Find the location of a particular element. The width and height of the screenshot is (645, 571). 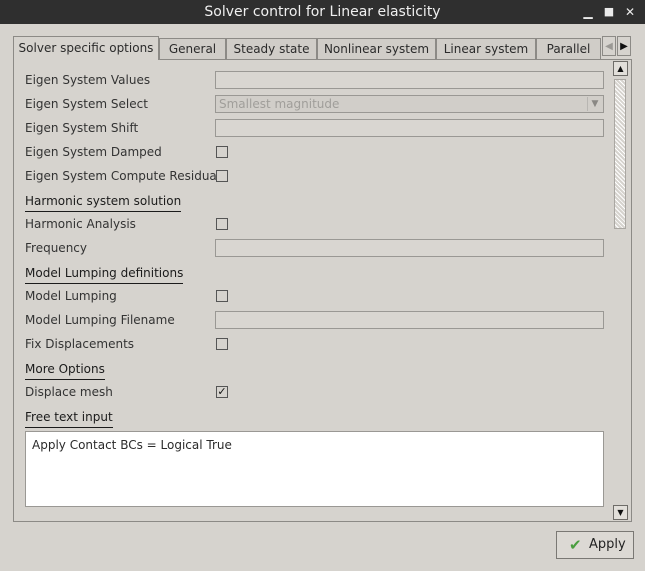

displace-mesh-checkbox: ✓ is located at coordinates (222, 392).